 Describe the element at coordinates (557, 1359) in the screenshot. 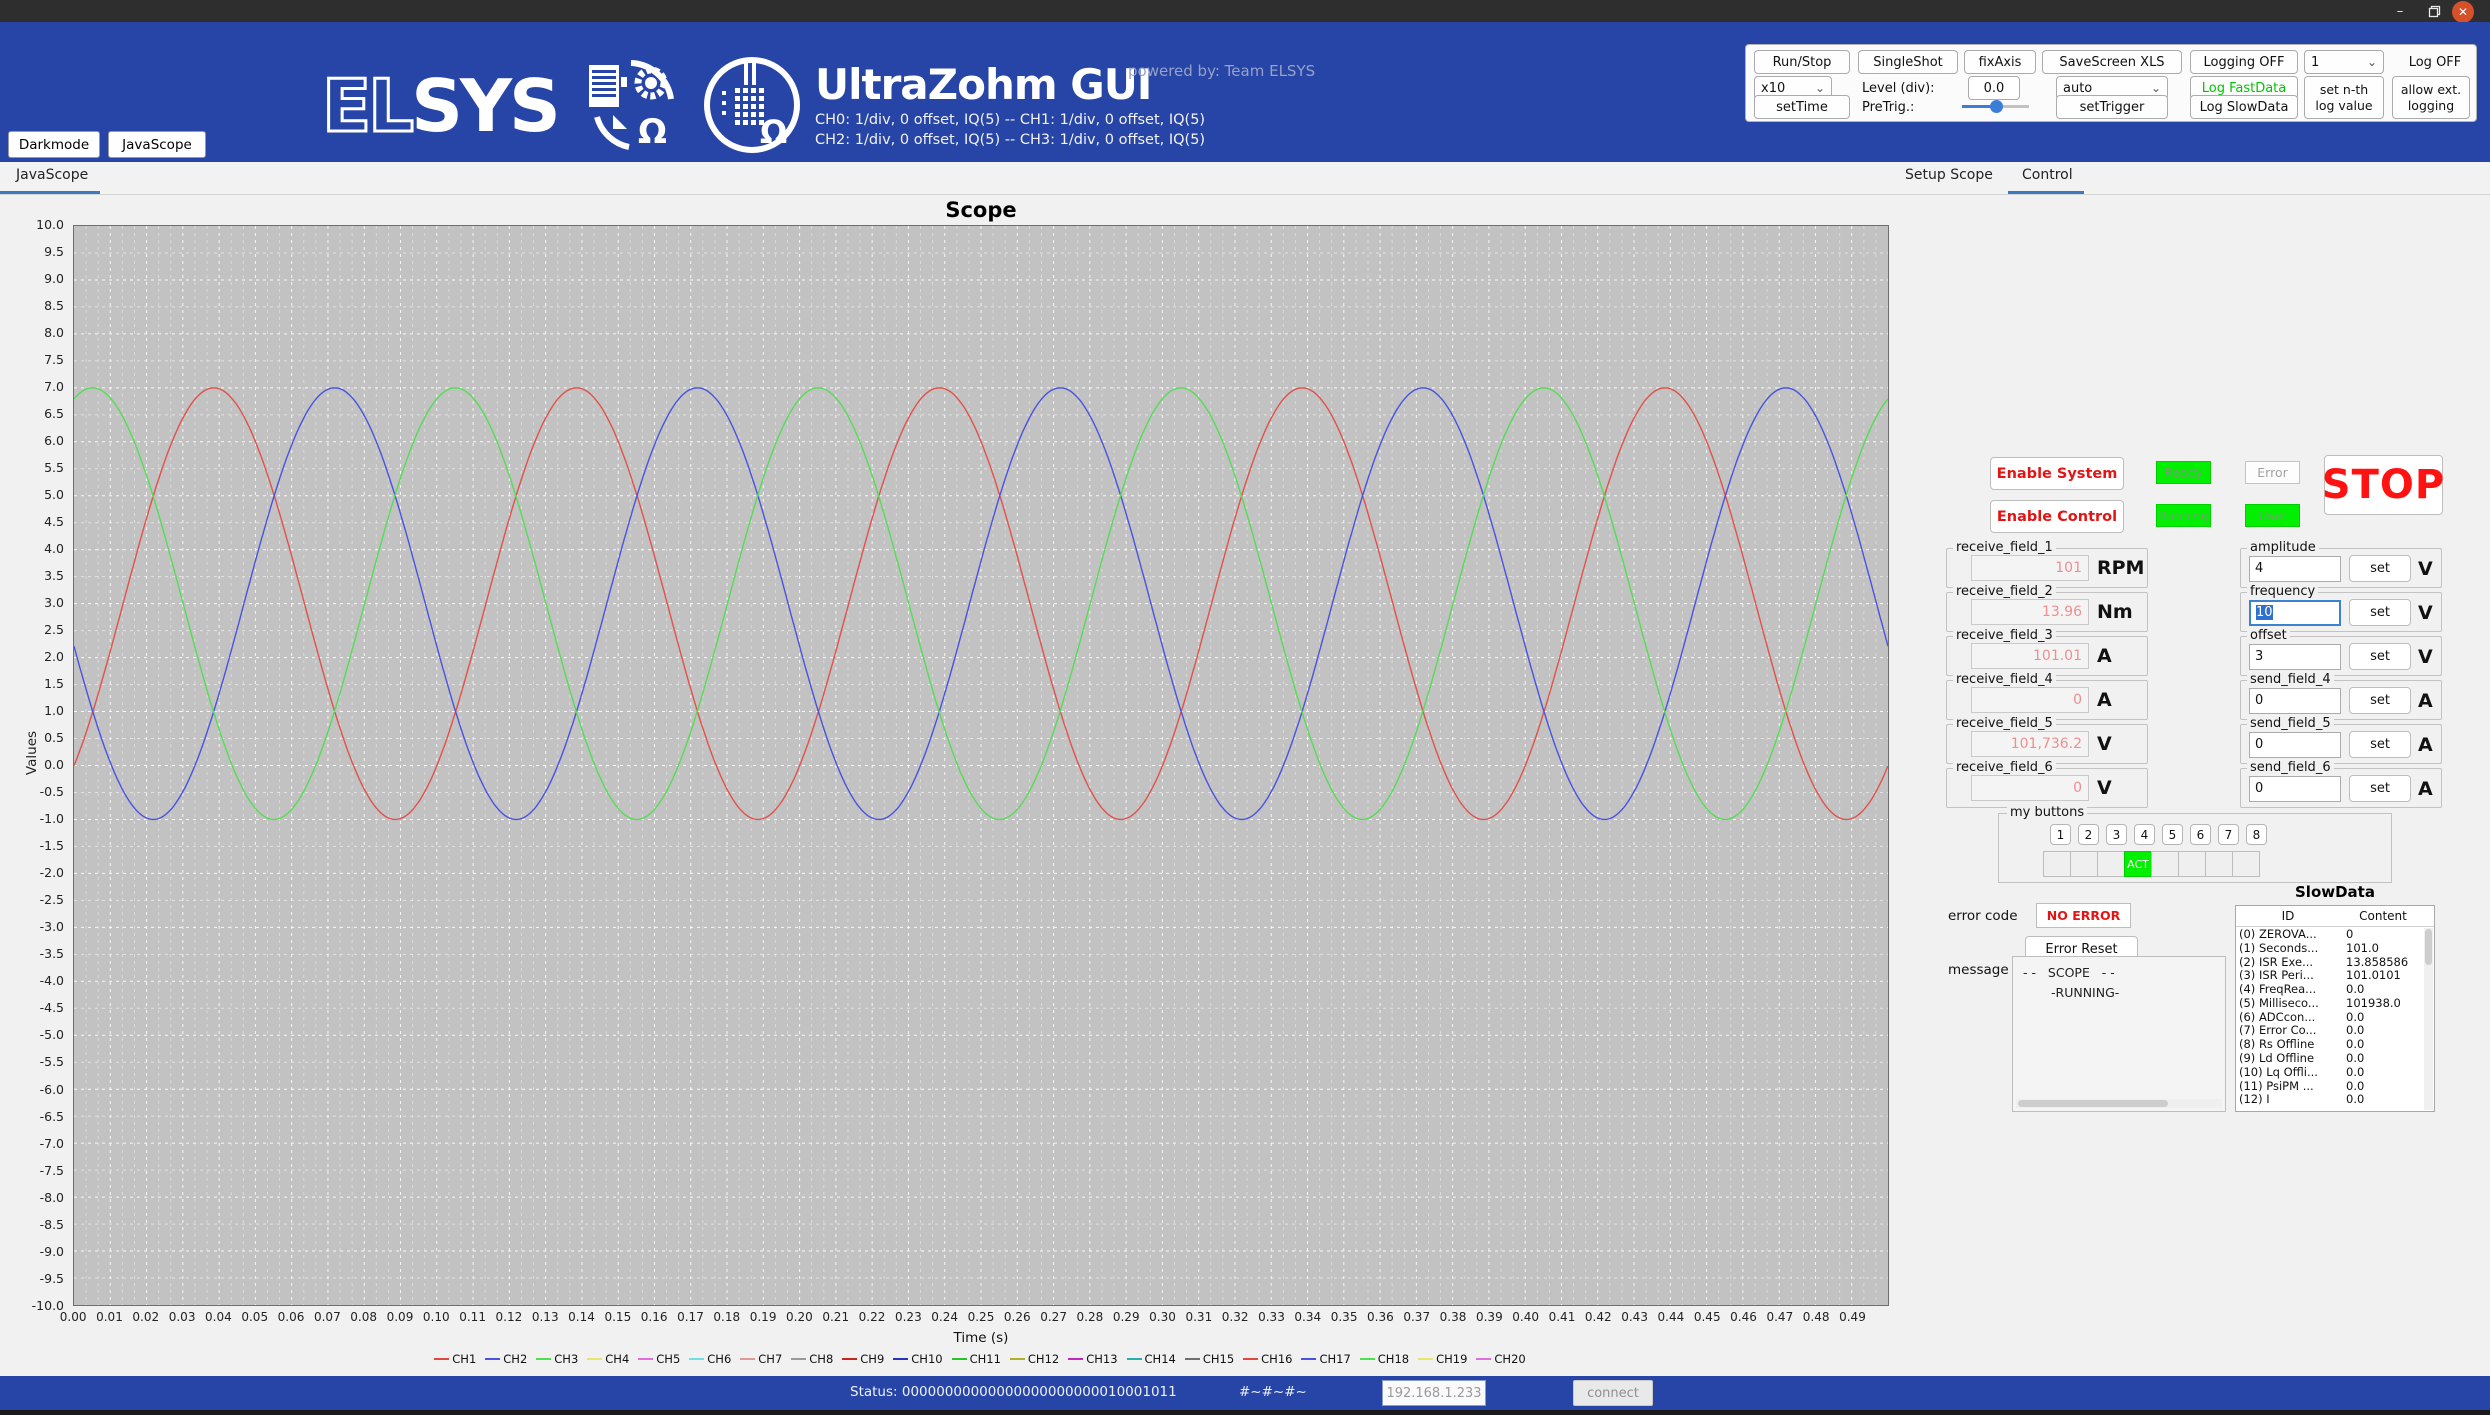

I see `legend-item: CH3` at that location.